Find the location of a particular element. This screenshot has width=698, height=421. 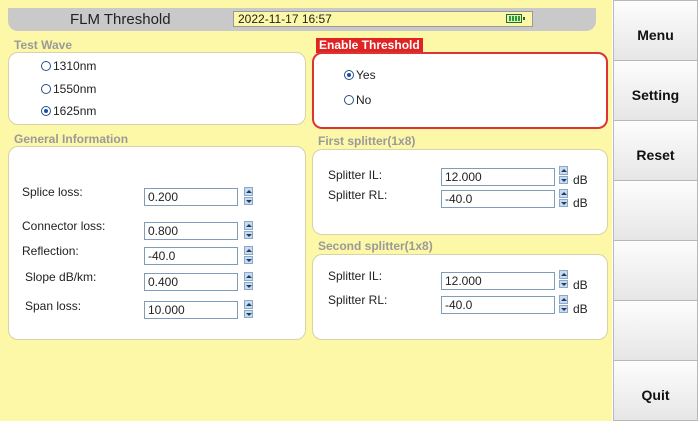

second-il-field: 12.000 is located at coordinates (498, 281).